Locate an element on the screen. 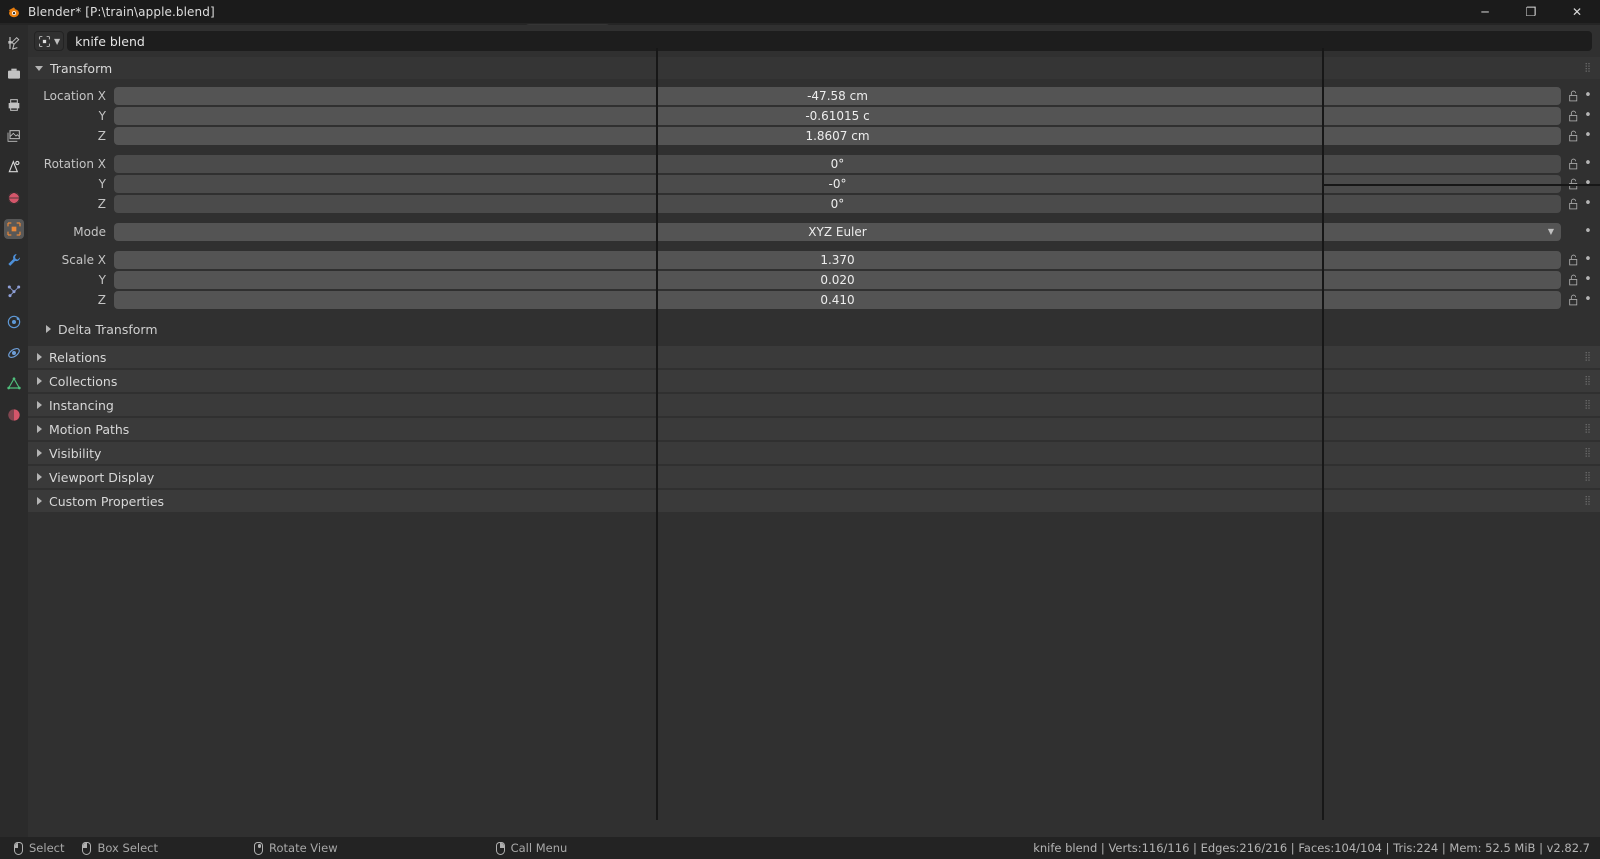 This screenshot has height=859, width=1600. rotation-x-animate-button: • is located at coordinates (1588, 163).